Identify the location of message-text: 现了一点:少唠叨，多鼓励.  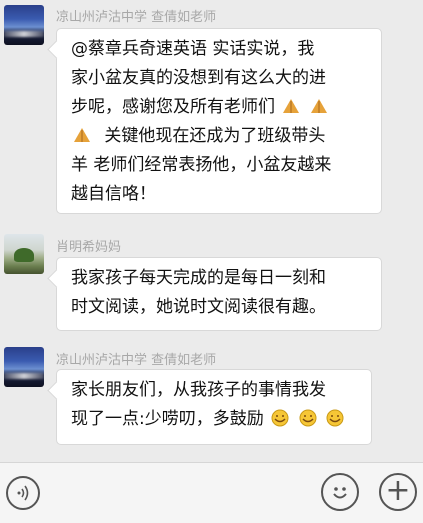
(167, 419).